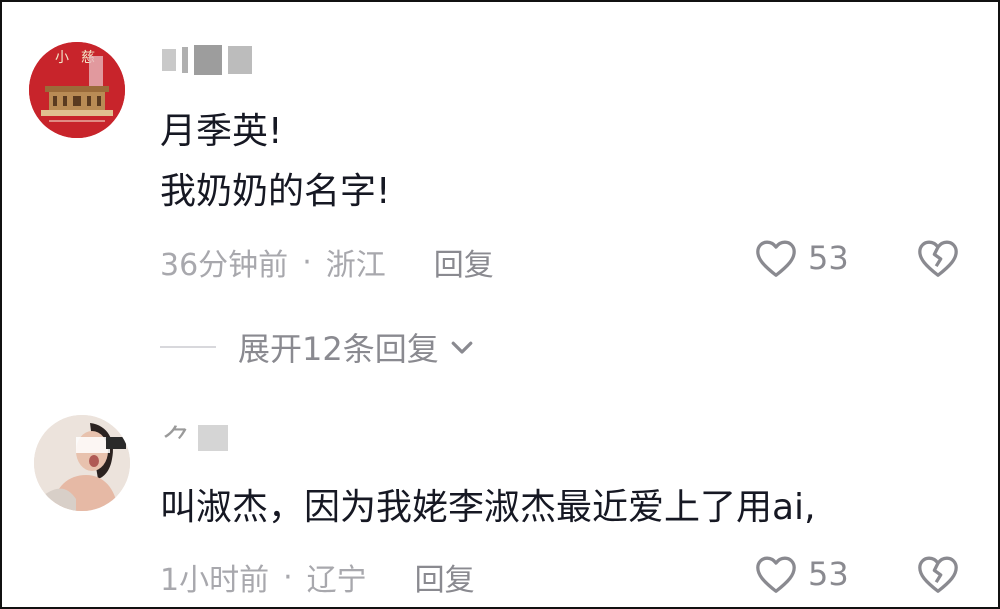 The width and height of the screenshot is (1000, 609). I want to click on comment-text: 月季英! 我奶奶的名字!, so click(275, 162).